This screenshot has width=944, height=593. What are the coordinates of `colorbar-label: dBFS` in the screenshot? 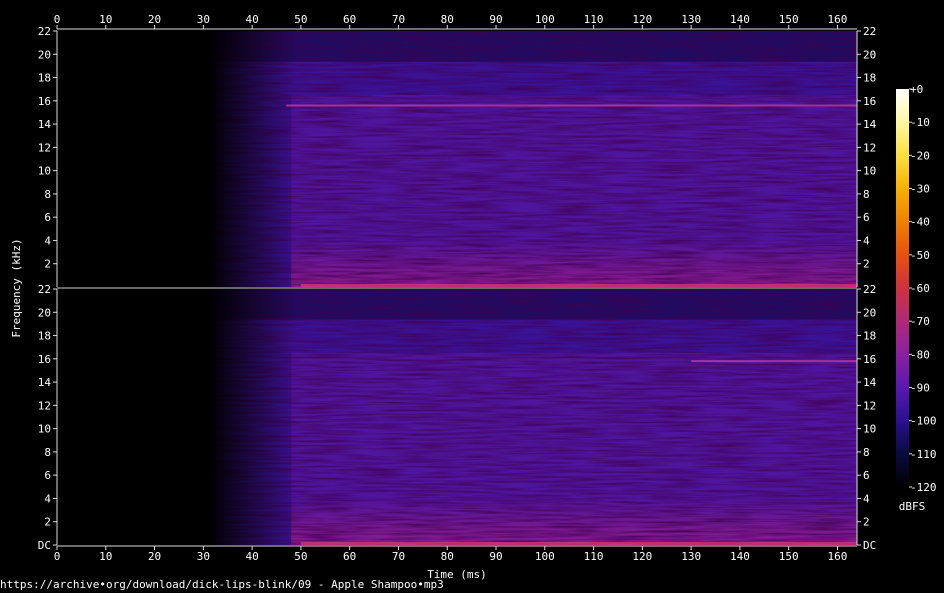 It's located at (912, 506).